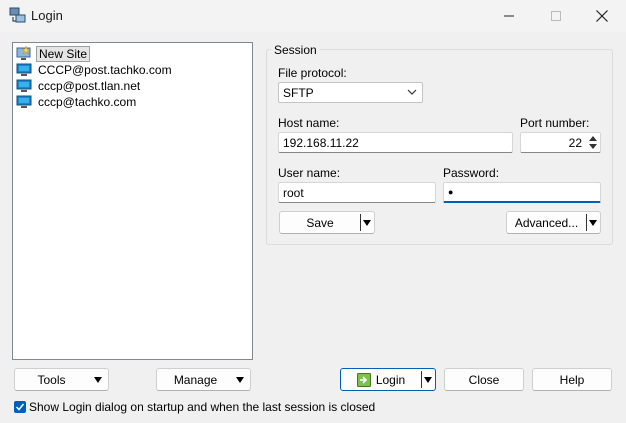 This screenshot has width=626, height=423. I want to click on file-protocol-select: SFTP, so click(350, 92).